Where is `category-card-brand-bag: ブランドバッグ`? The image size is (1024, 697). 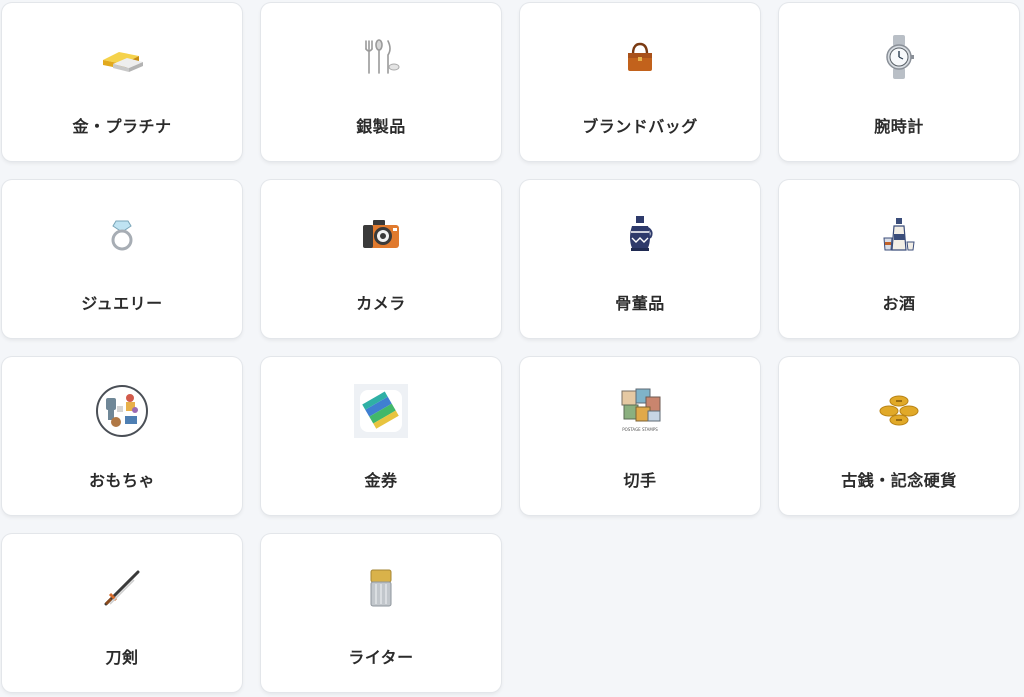
category-card-brand-bag: ブランドバッグ is located at coordinates (640, 82).